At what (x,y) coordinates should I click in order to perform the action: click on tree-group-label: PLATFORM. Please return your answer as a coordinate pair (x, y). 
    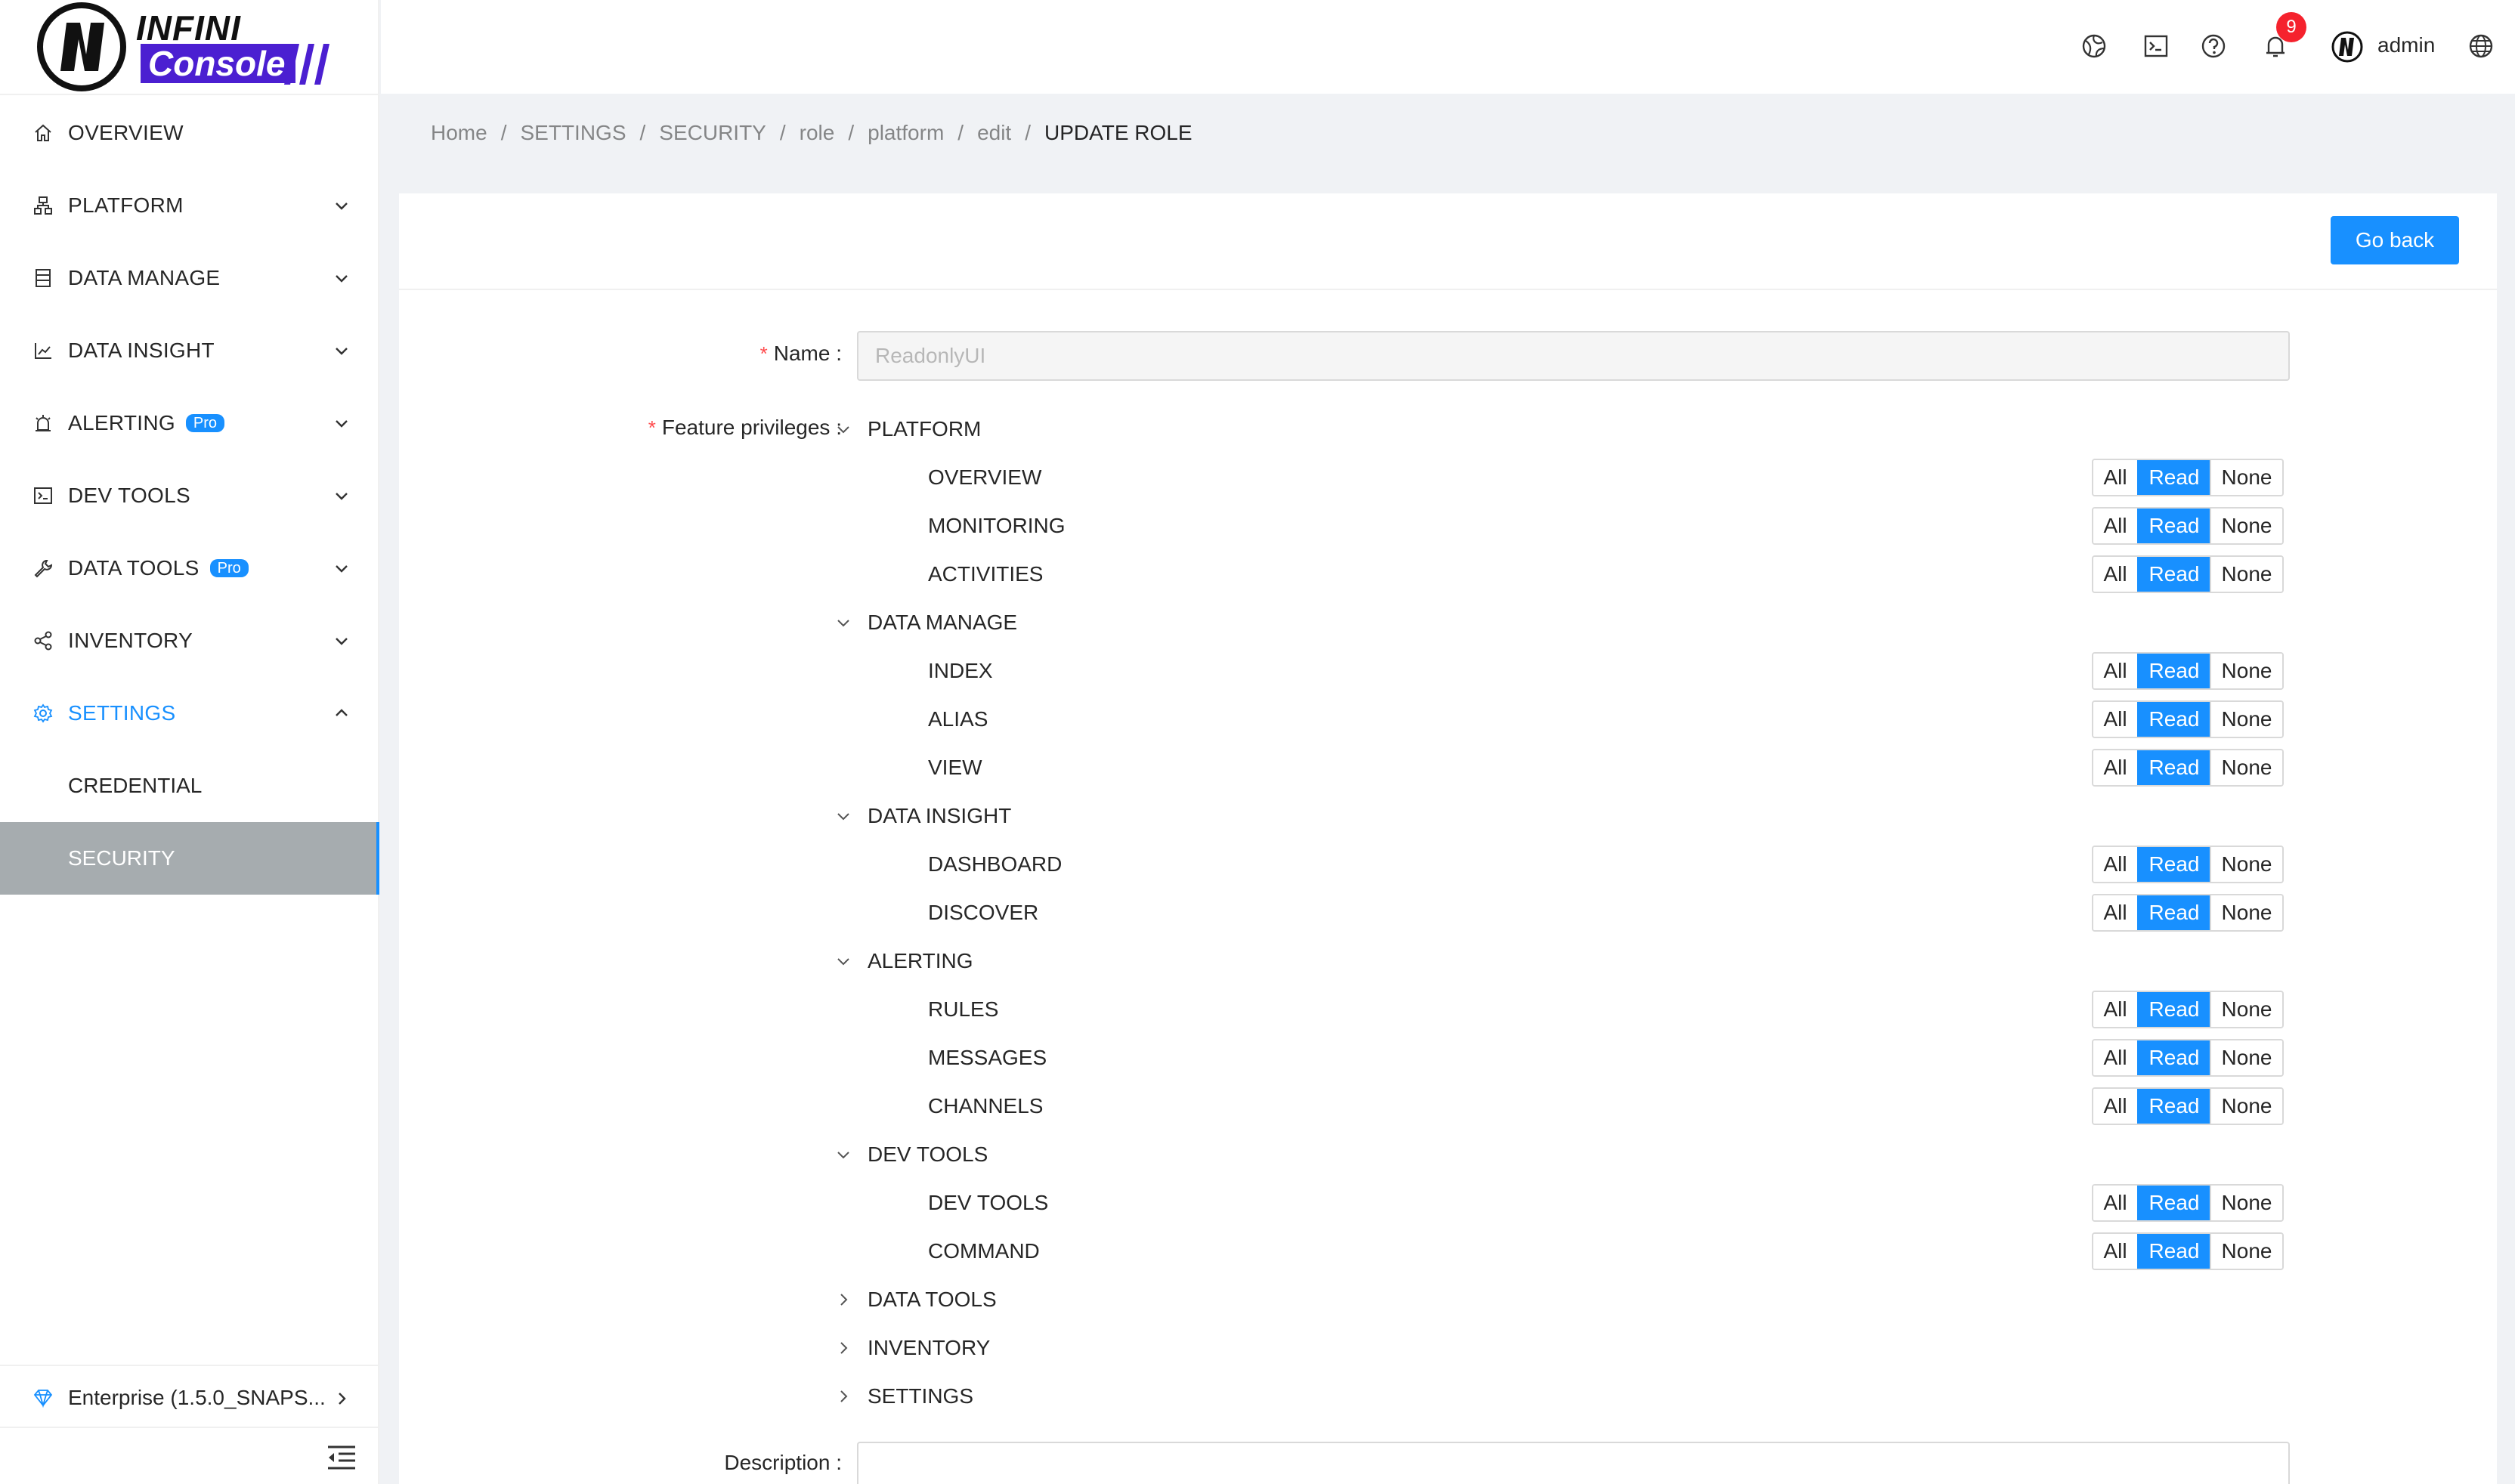
    Looking at the image, I should click on (925, 429).